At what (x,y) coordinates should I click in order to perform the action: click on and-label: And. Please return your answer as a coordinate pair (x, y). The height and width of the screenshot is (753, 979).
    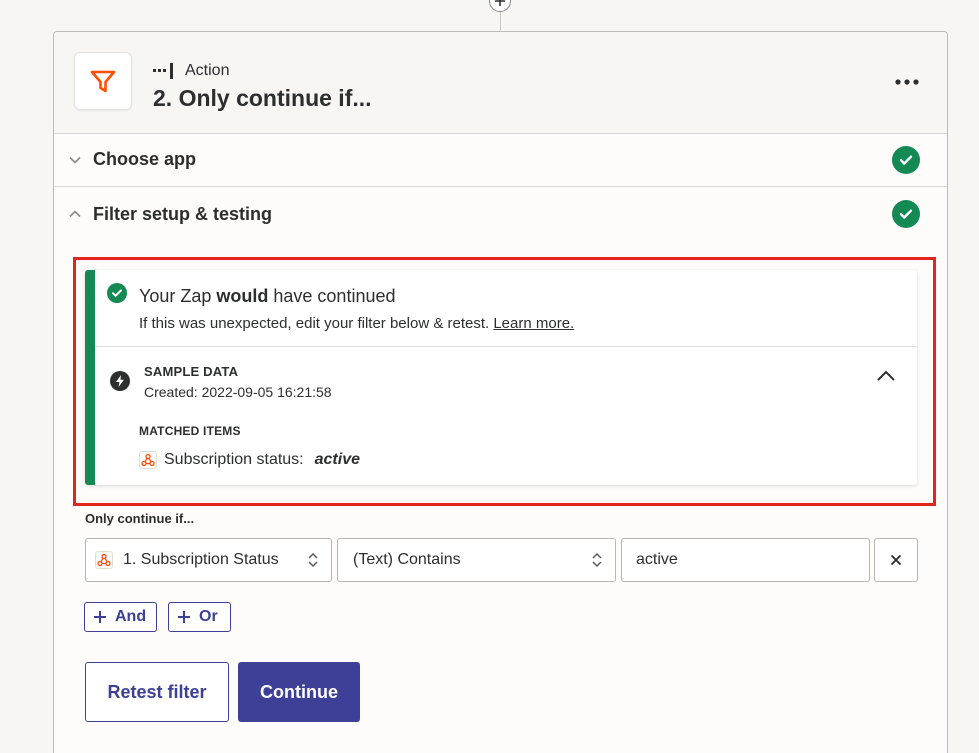
    Looking at the image, I should click on (131, 616).